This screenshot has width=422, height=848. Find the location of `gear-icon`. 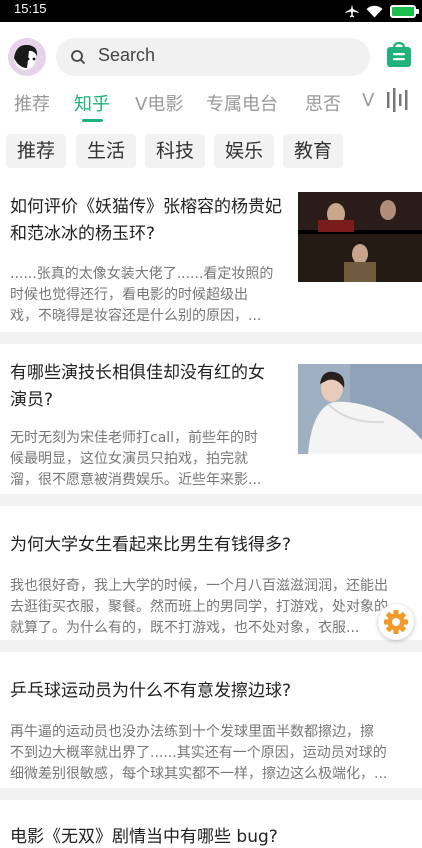

gear-icon is located at coordinates (396, 622).